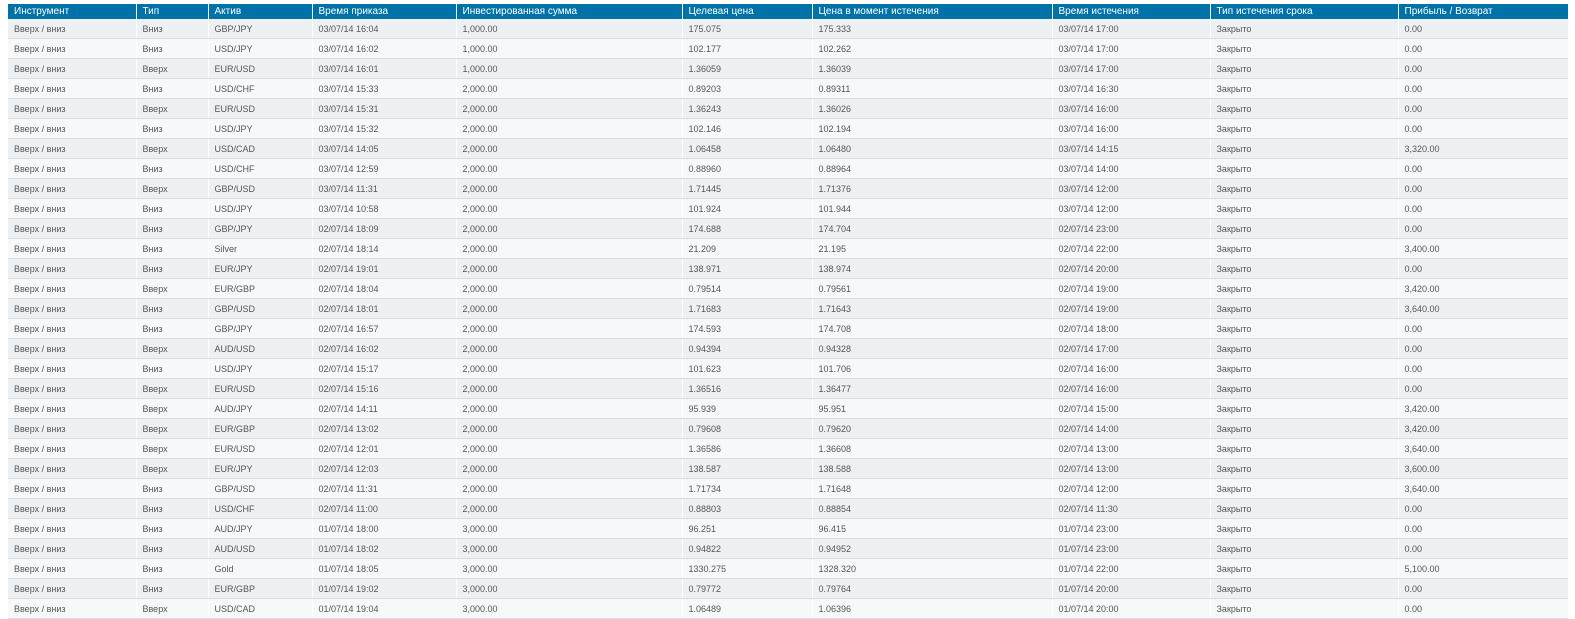  Describe the element at coordinates (931, 488) in the screenshot. I see `cell-expiry-price: 1.71648` at that location.